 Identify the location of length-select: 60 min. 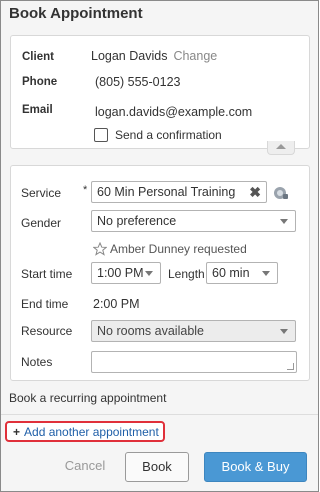
(242, 273).